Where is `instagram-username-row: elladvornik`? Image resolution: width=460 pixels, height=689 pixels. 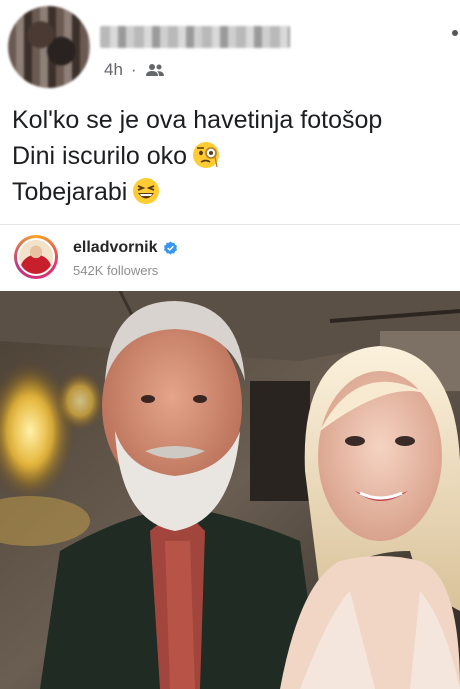
instagram-username-row: elladvornik is located at coordinates (125, 248).